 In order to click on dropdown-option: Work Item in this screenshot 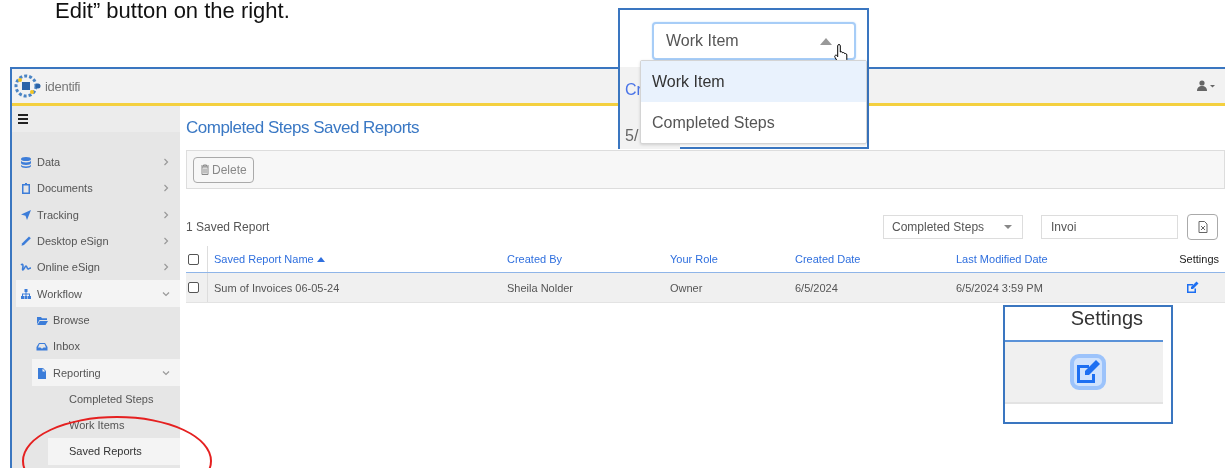, I will do `click(753, 81)`.